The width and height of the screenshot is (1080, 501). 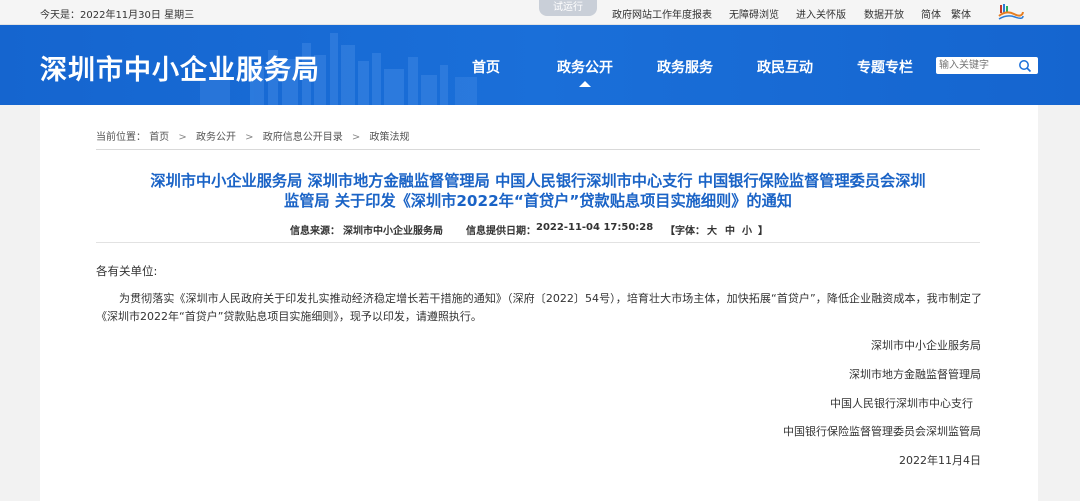 What do you see at coordinates (821, 13) in the screenshot?
I see `care-mode-link: 进入关怀版` at bounding box center [821, 13].